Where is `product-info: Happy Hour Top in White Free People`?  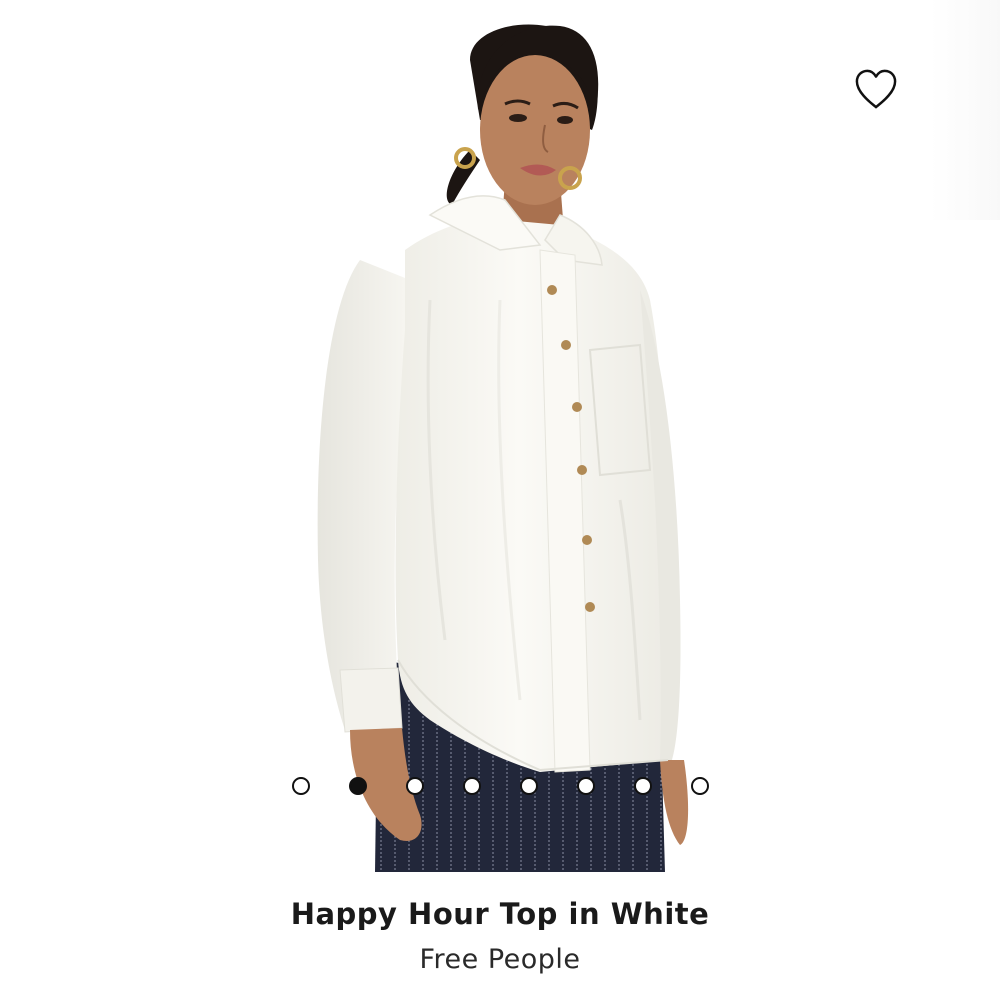 product-info: Happy Hour Top in White Free People is located at coordinates (500, 936).